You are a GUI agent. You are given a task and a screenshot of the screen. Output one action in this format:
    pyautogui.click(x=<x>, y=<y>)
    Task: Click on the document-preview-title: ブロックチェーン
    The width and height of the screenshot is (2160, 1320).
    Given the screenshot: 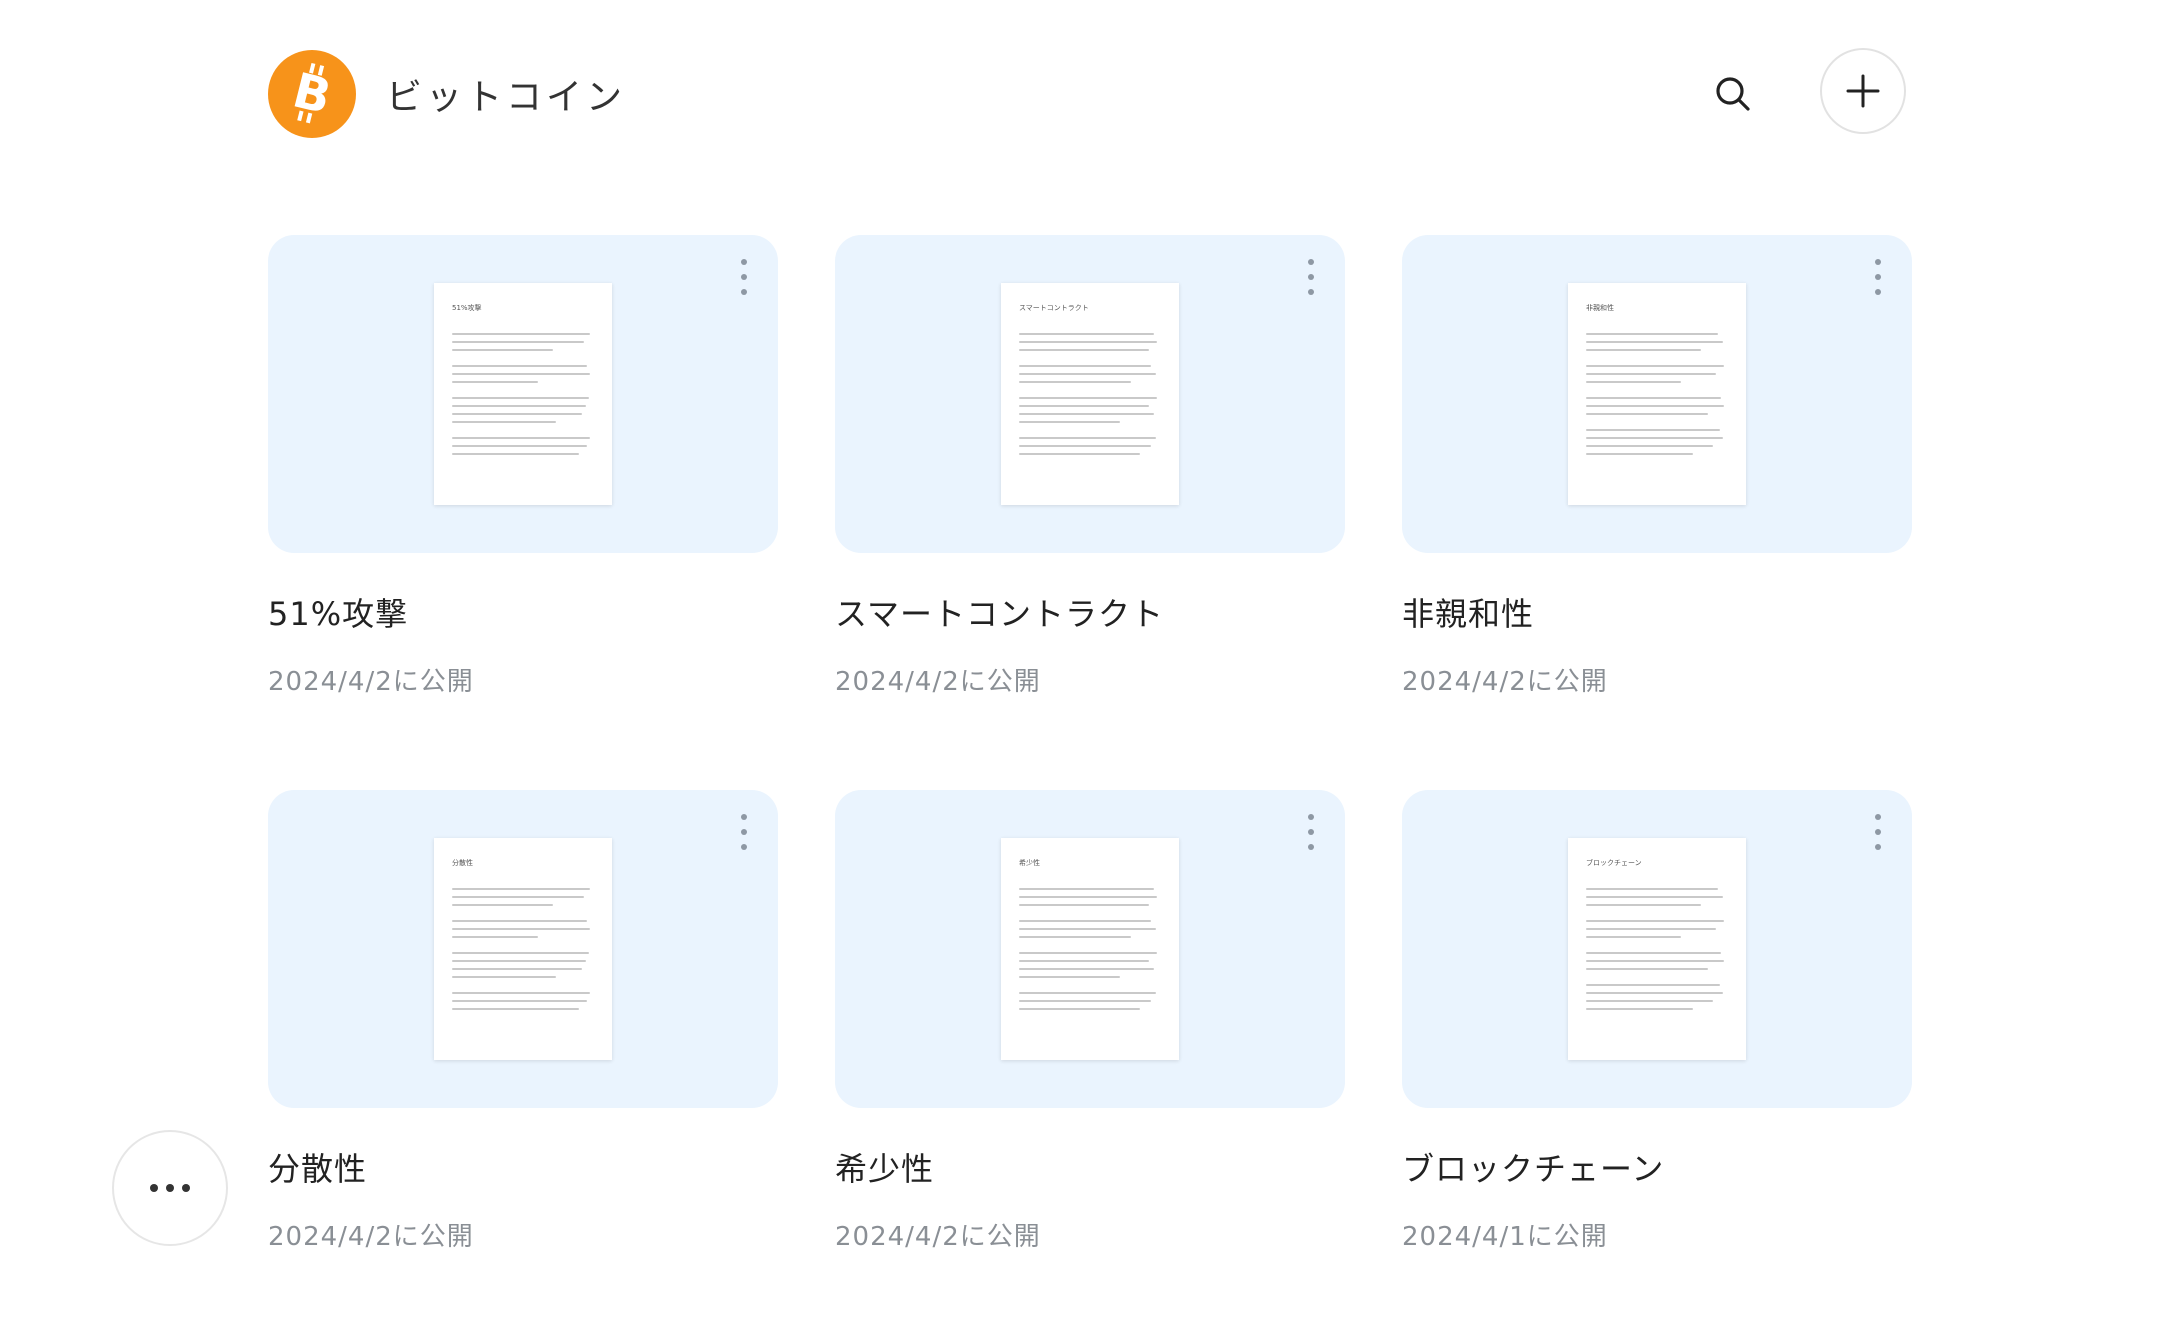 What is the action you would take?
    pyautogui.click(x=1614, y=863)
    